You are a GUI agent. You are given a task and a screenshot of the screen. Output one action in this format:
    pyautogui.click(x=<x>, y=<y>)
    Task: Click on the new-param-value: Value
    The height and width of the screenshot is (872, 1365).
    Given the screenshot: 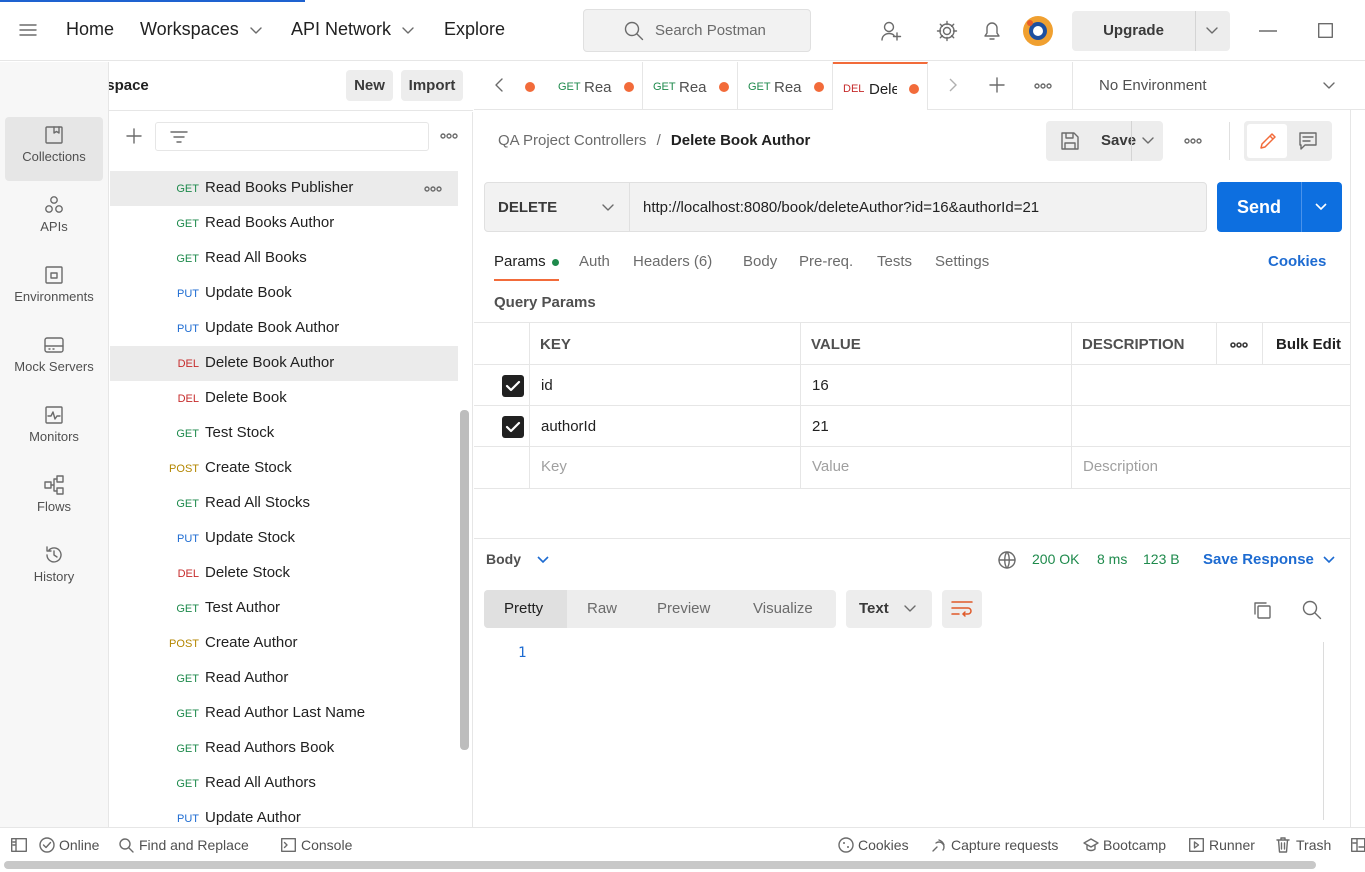 What is the action you would take?
    pyautogui.click(x=830, y=466)
    